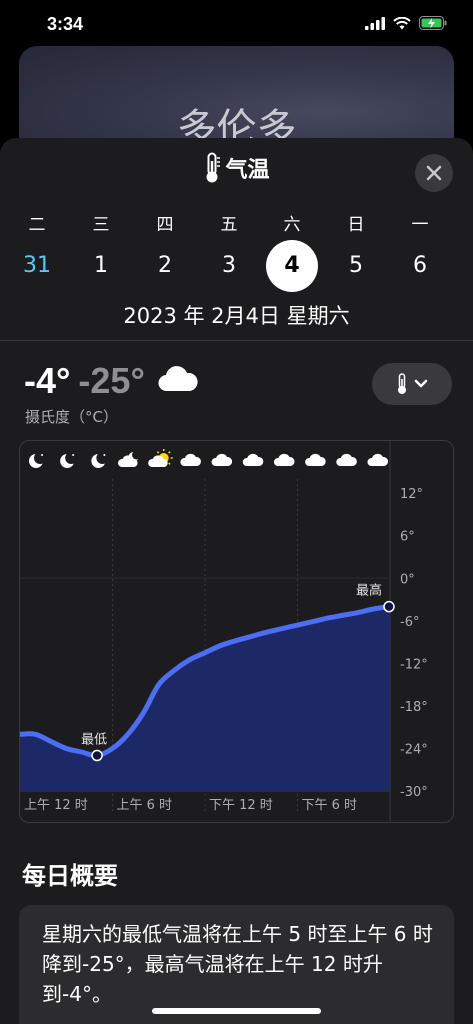 This screenshot has width=473, height=1024. I want to click on close-button, so click(434, 173).